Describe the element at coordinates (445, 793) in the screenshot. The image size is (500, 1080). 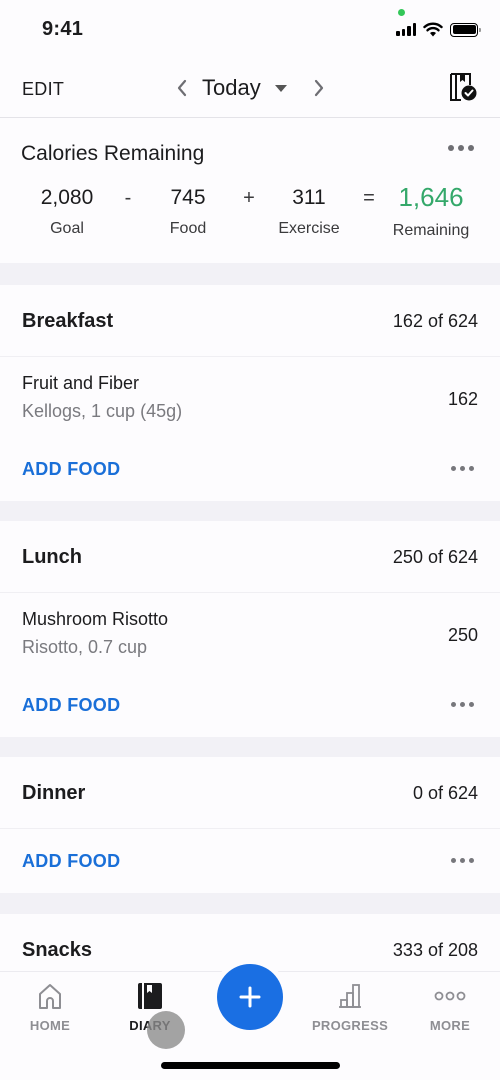
I see `meal-calorie-total: 0 of 624` at that location.